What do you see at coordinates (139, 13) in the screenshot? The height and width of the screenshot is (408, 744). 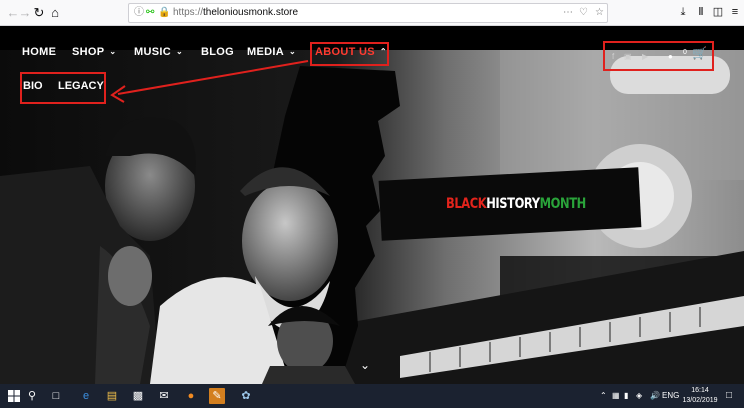 I see `info-icon: ⓘ` at bounding box center [139, 13].